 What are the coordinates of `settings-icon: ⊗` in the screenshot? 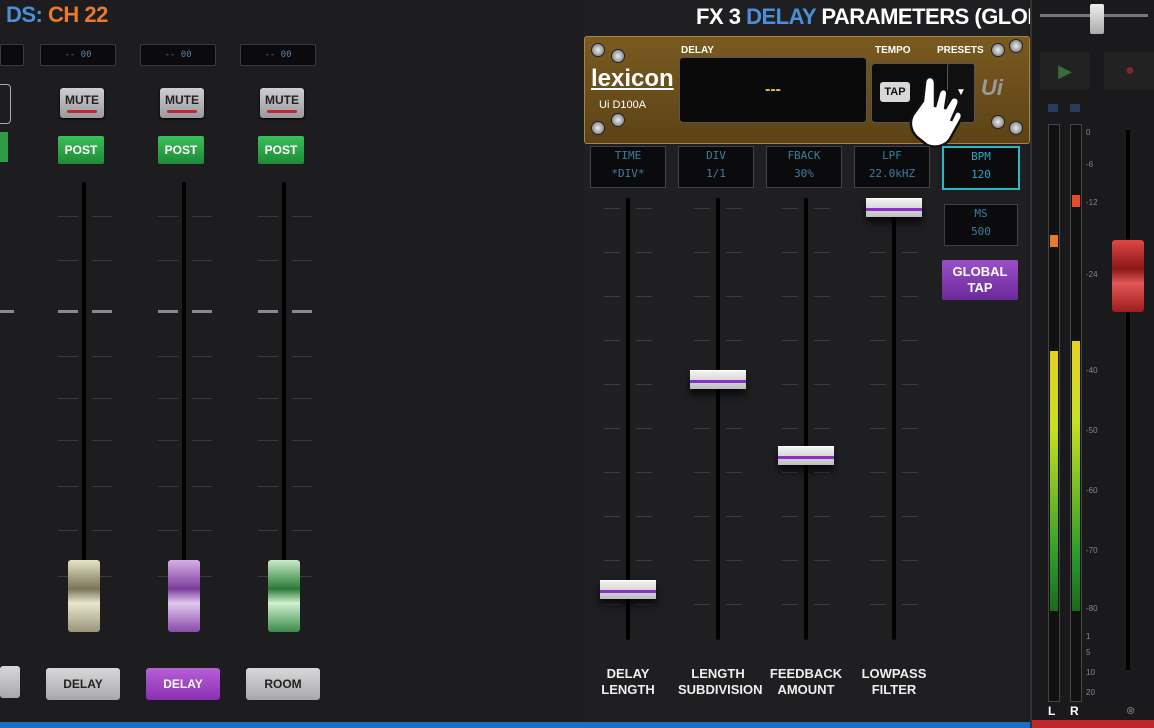 It's located at (1130, 710).